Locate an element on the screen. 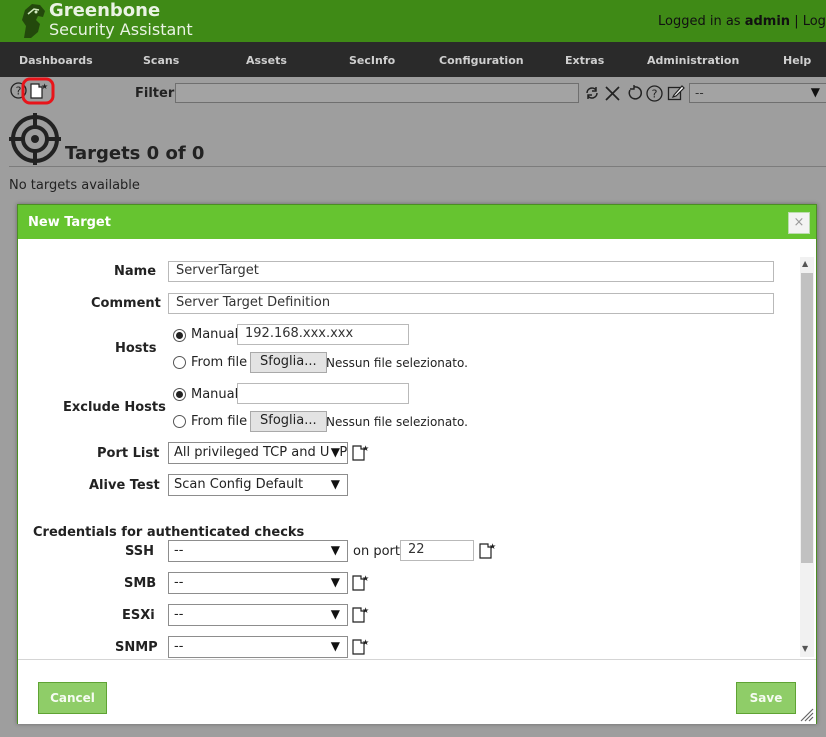 Image resolution: width=826 pixels, height=737 pixels. hosts-file-label: From file is located at coordinates (219, 362).